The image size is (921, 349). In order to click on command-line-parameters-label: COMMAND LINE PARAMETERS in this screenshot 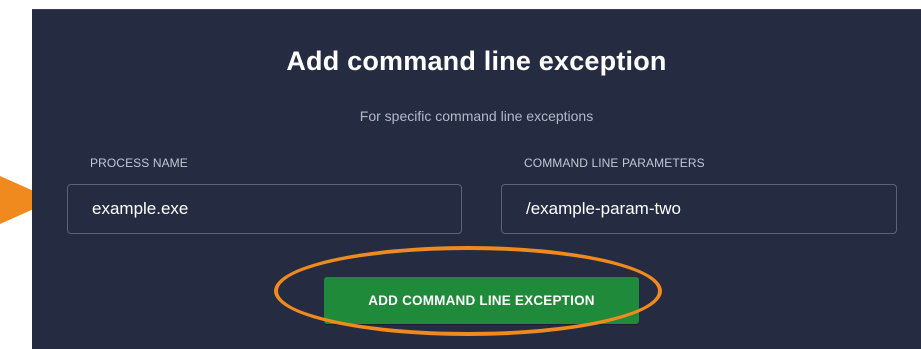, I will do `click(614, 163)`.